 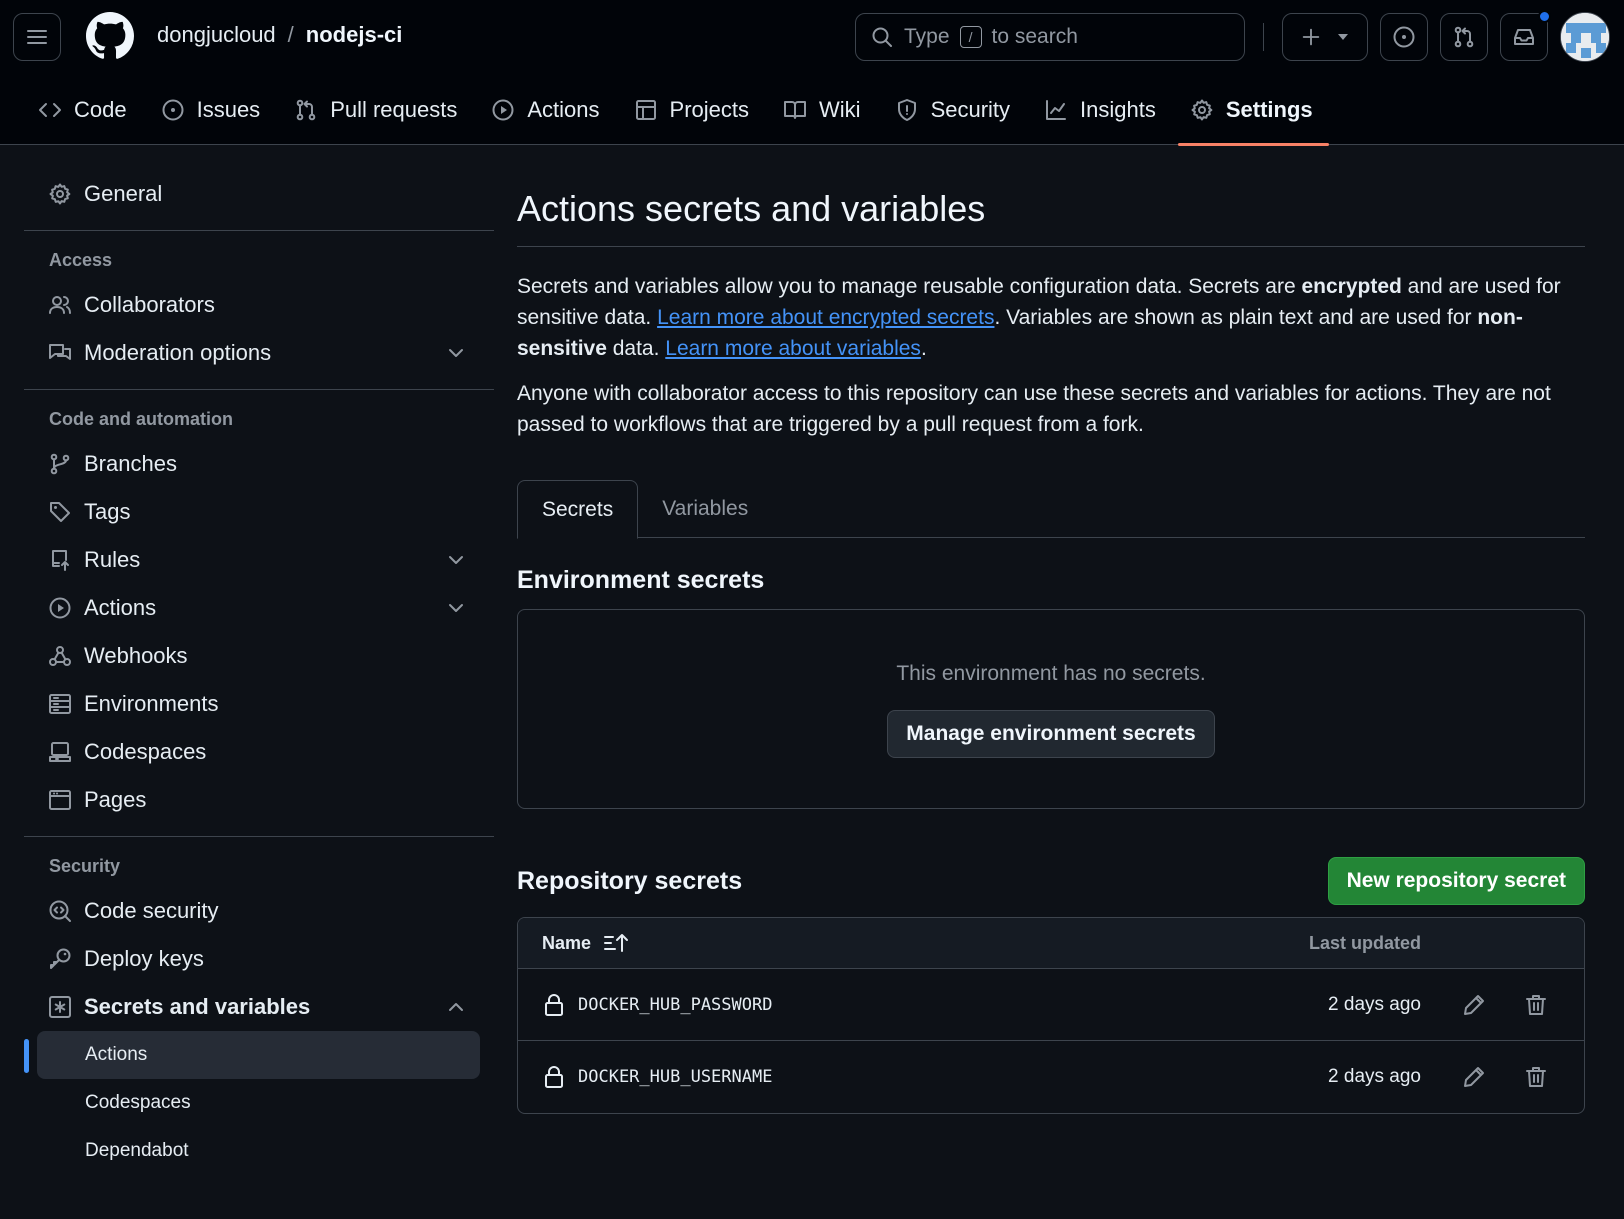 I want to click on lock-icon, so click(x=554, y=1004).